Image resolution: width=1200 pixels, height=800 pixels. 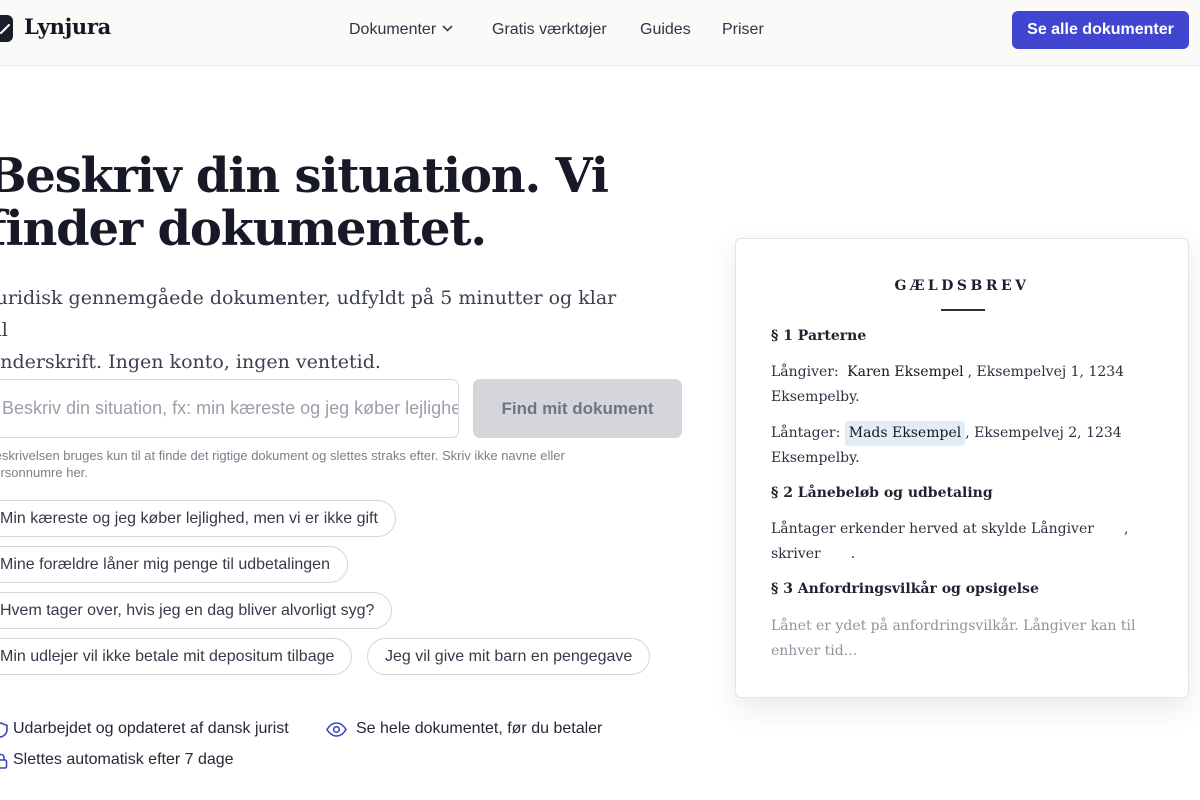 I want to click on title-divider, so click(x=963, y=310).